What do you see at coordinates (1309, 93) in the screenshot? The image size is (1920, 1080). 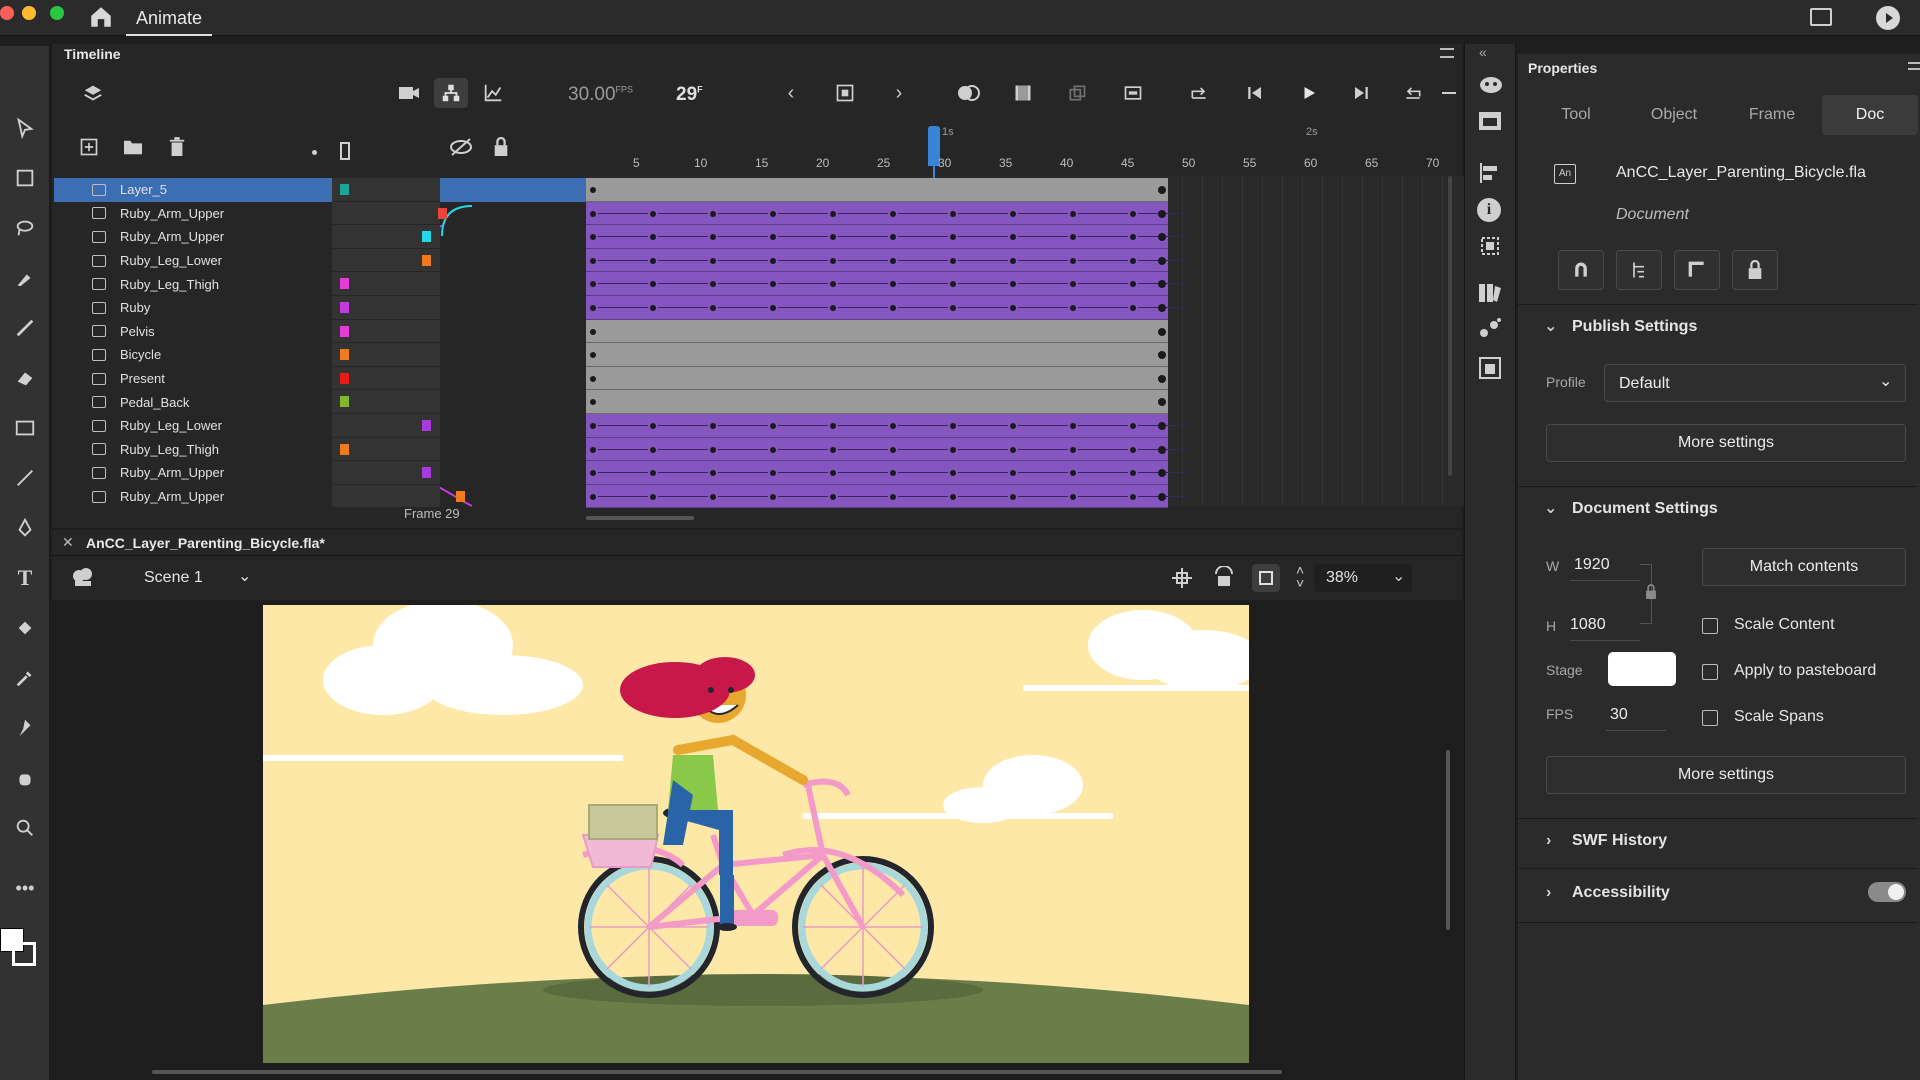 I see `play-icon` at bounding box center [1309, 93].